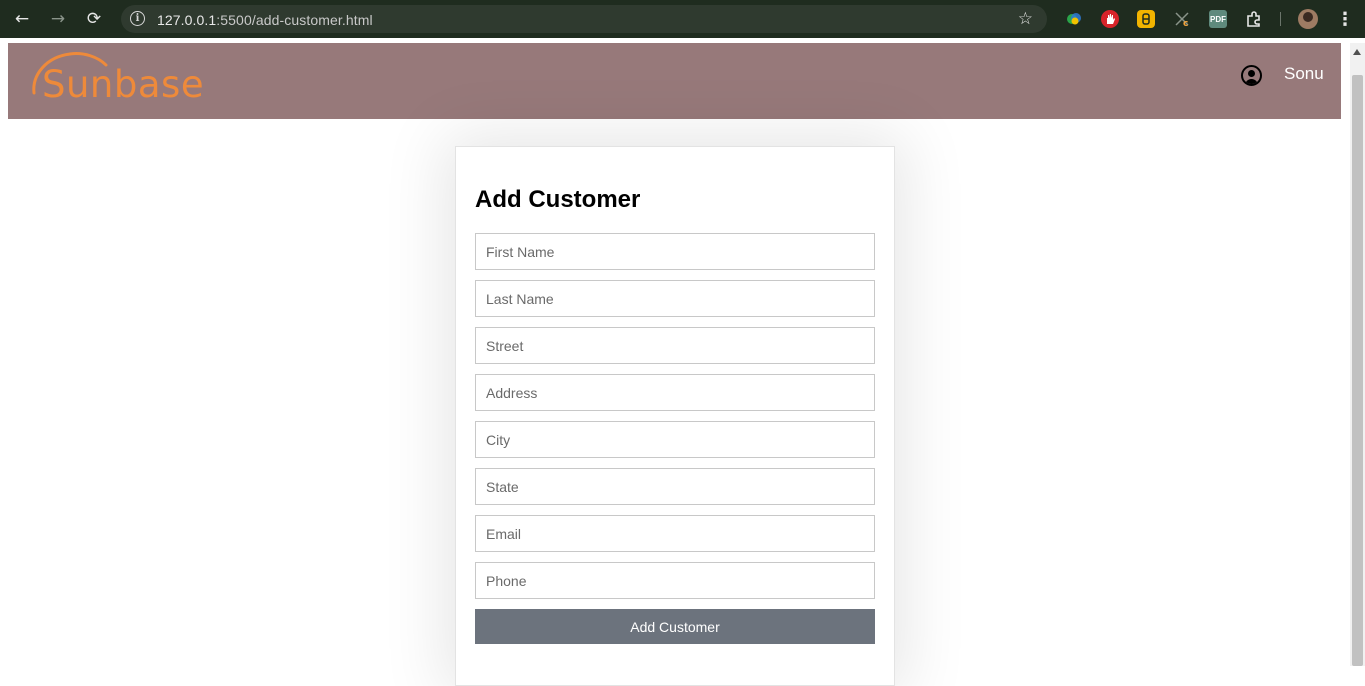  What do you see at coordinates (675, 439) in the screenshot?
I see `city-input` at bounding box center [675, 439].